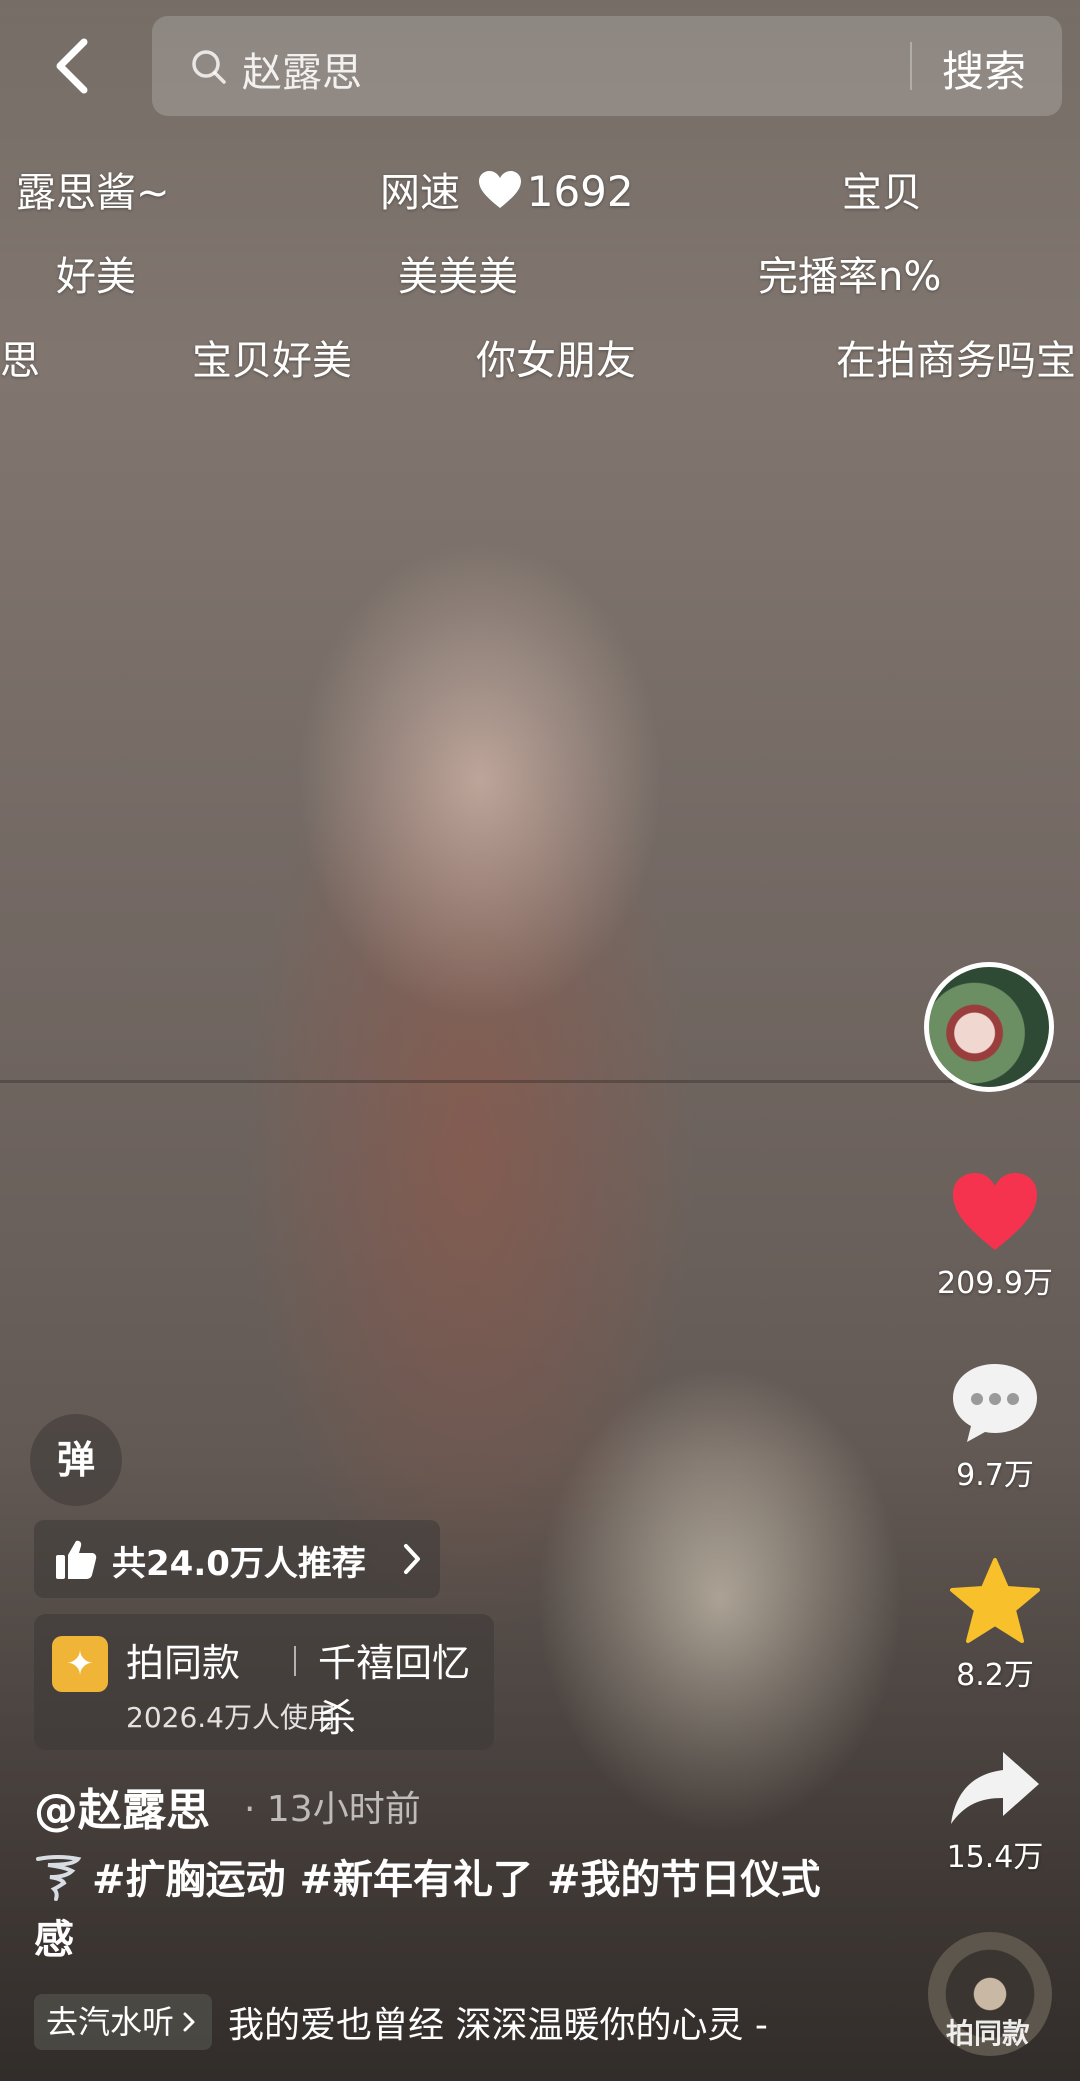 This screenshot has height=2081, width=1080. Describe the element at coordinates (76, 1460) in the screenshot. I see `danmaku-toggle-button: 弹` at that location.